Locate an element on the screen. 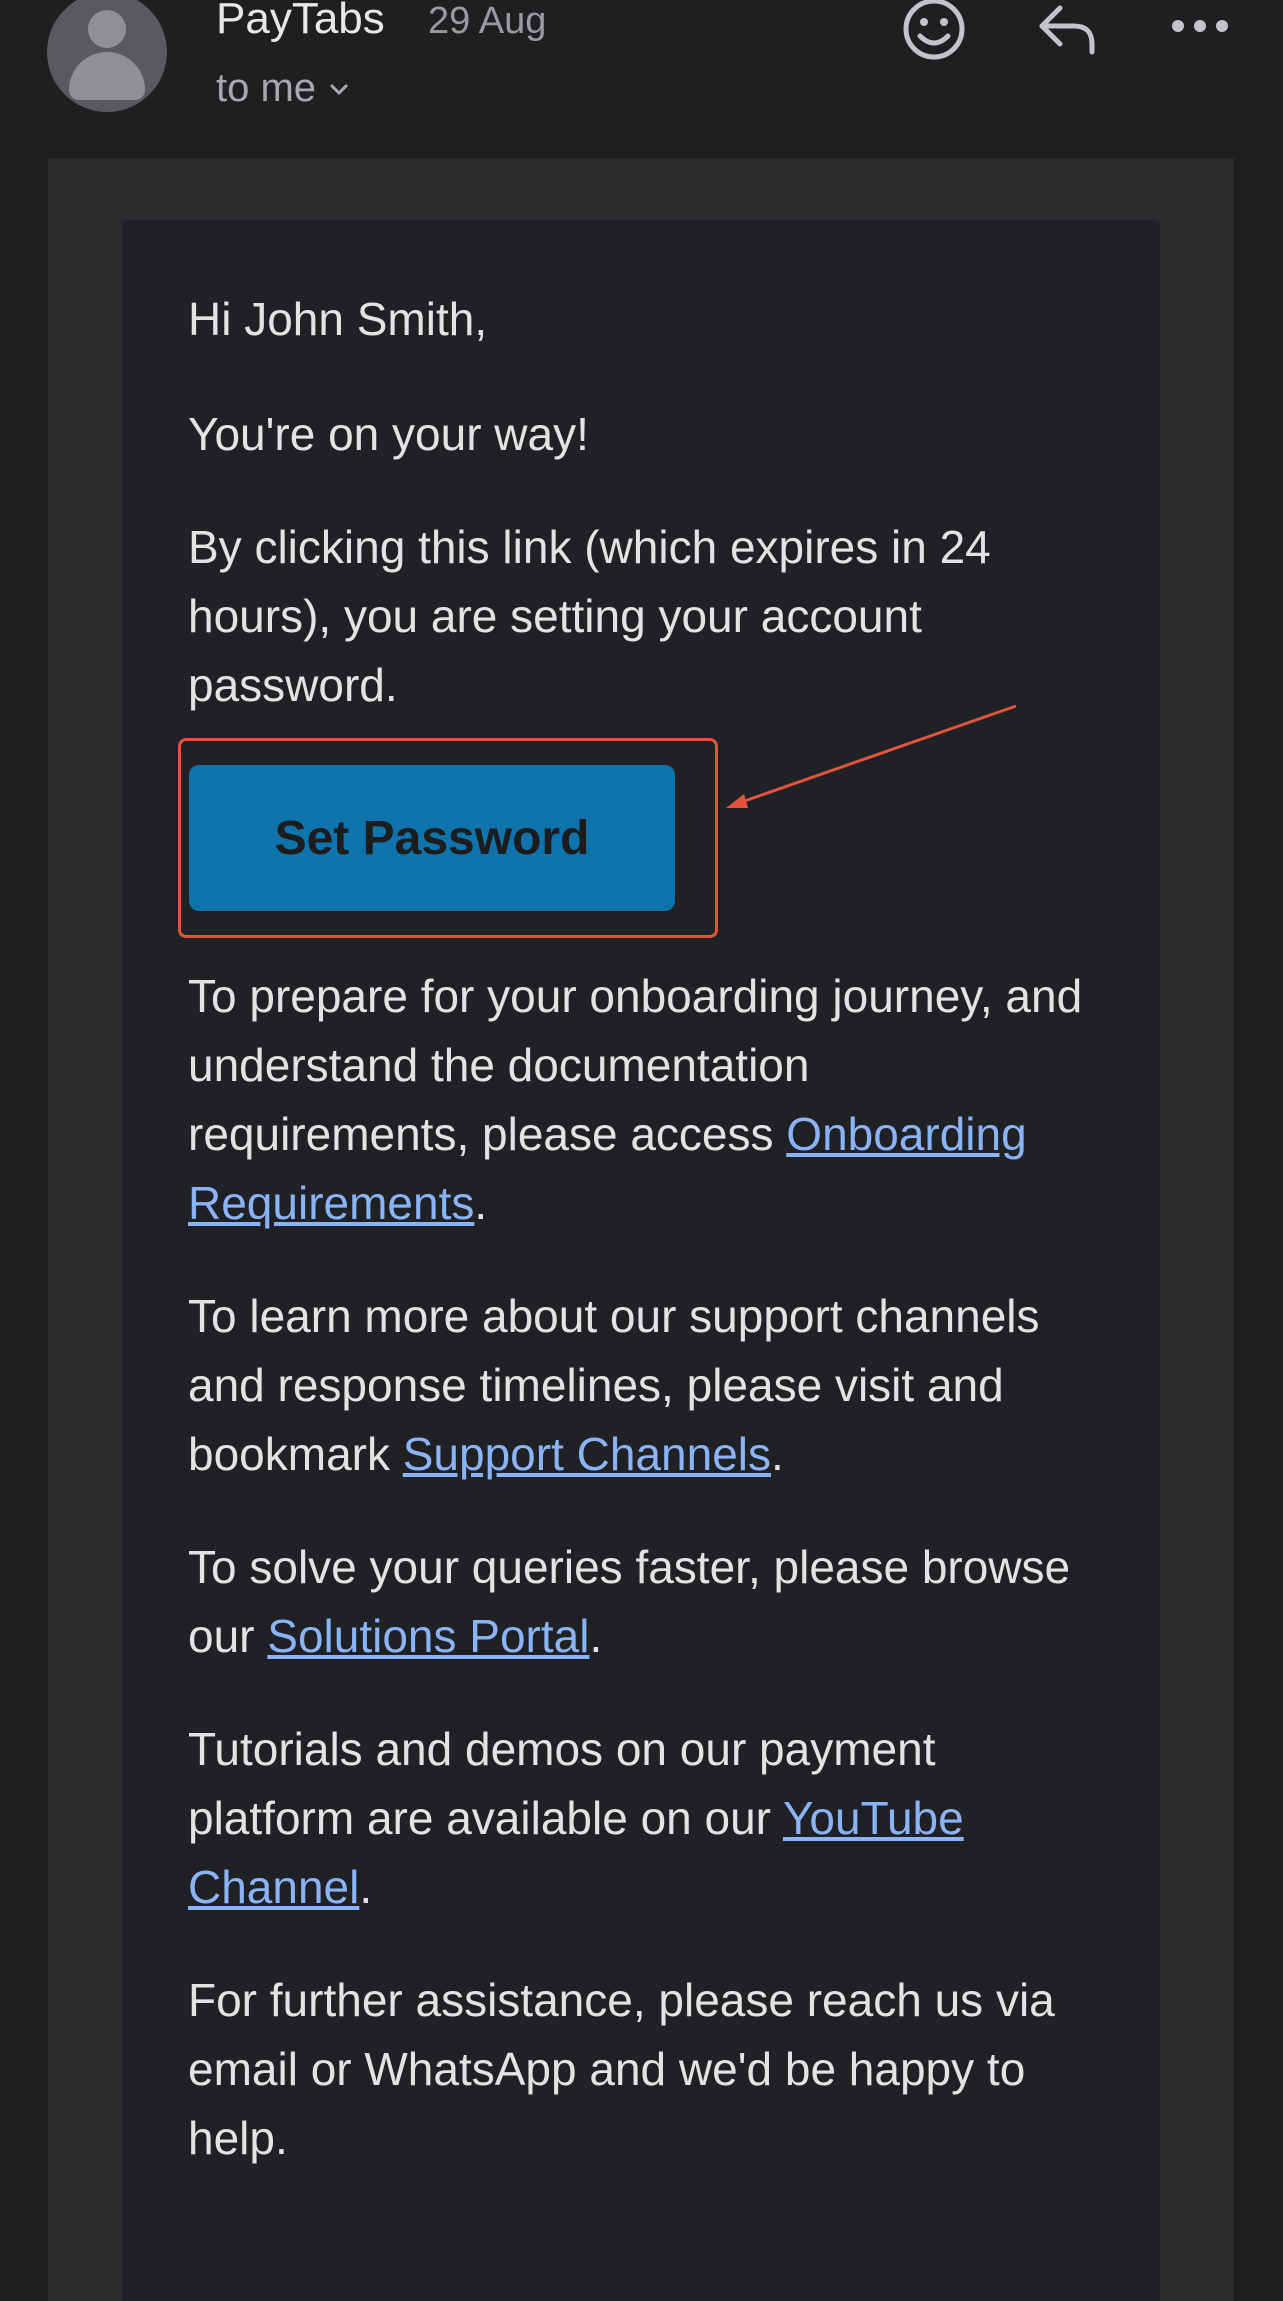 This screenshot has width=1283, height=2301. sender-name: PayTabs is located at coordinates (300, 21).